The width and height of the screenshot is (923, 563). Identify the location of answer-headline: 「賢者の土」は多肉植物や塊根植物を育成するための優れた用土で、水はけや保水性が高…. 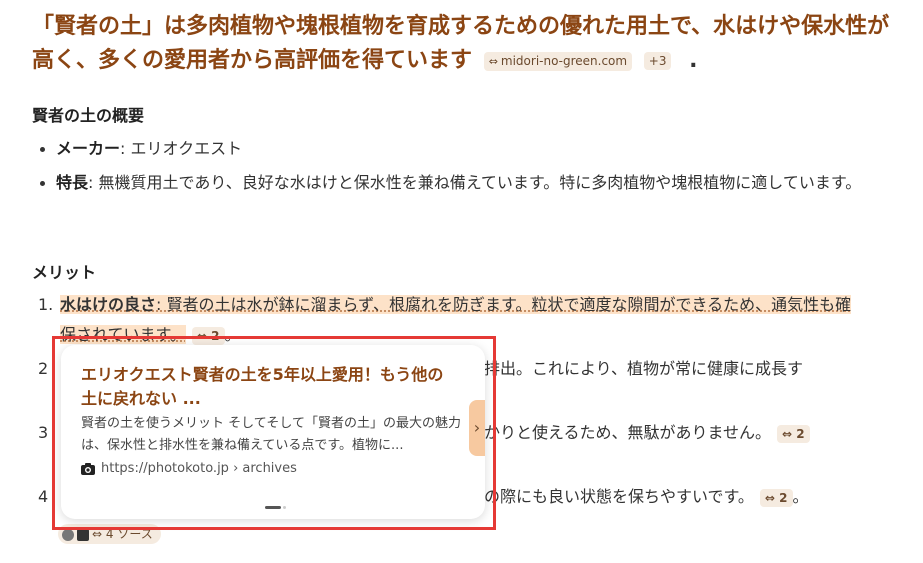
(462, 44).